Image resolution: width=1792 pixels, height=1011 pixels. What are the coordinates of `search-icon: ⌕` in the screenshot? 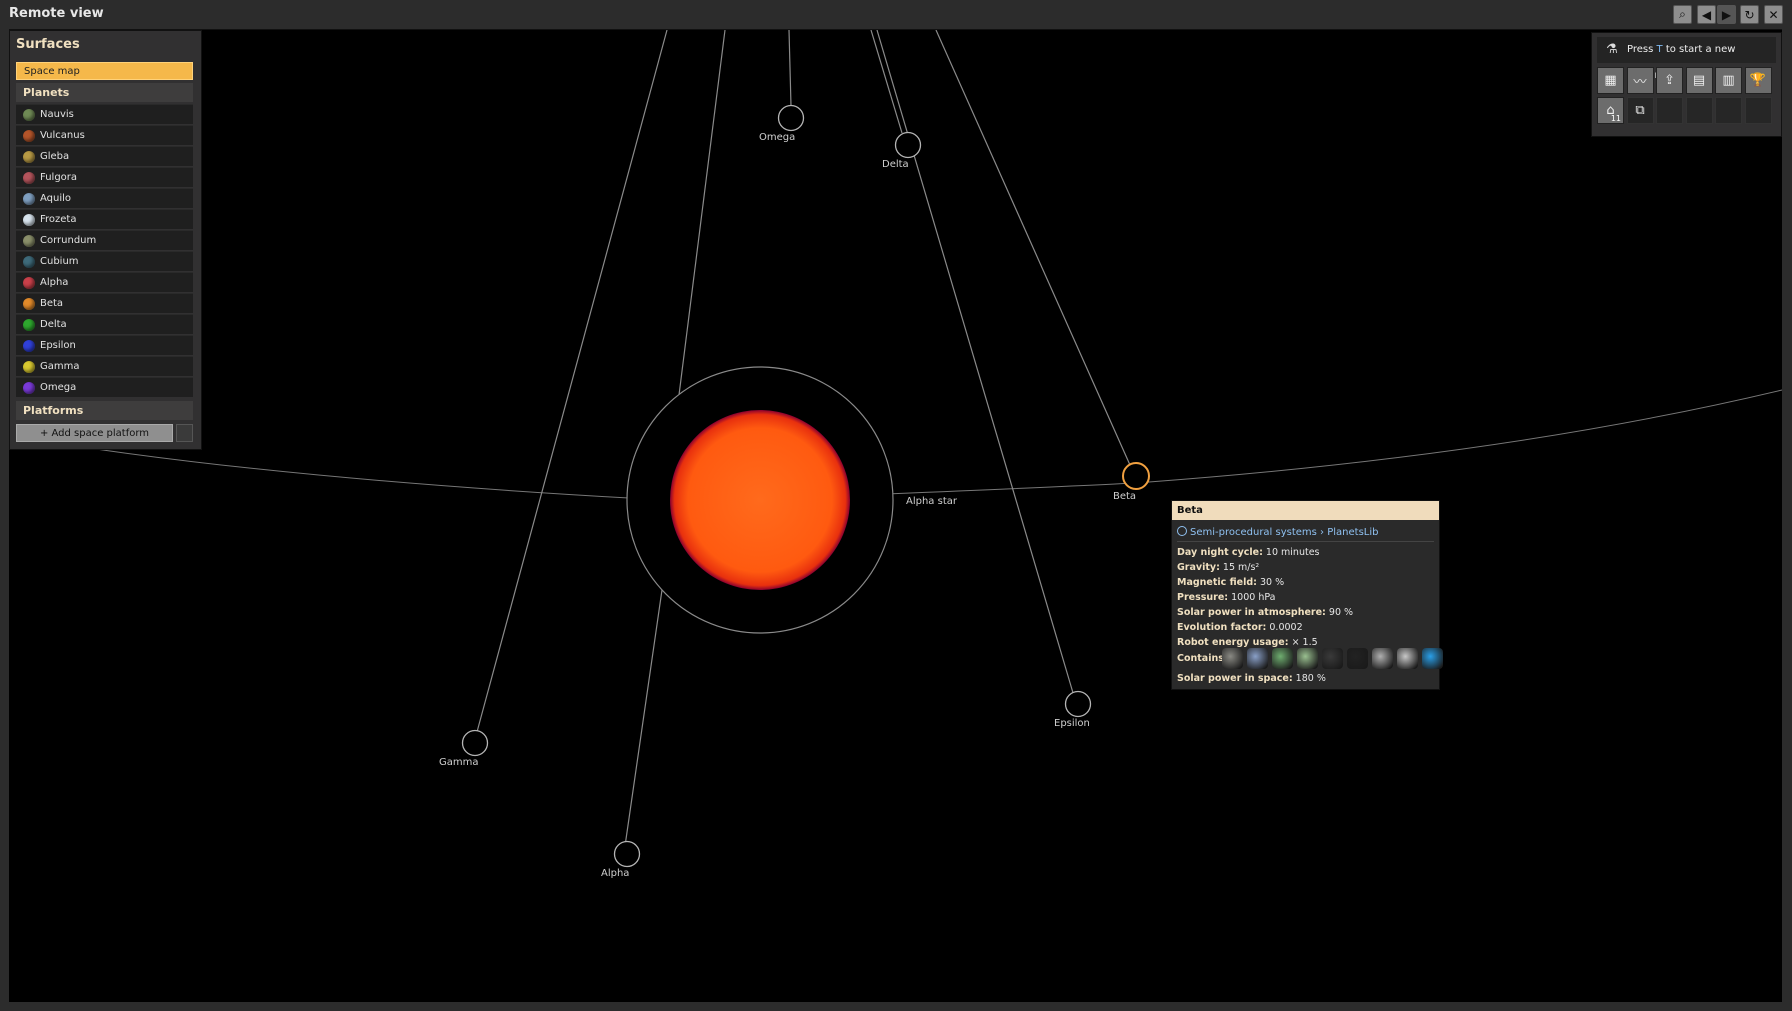 It's located at (1682, 14).